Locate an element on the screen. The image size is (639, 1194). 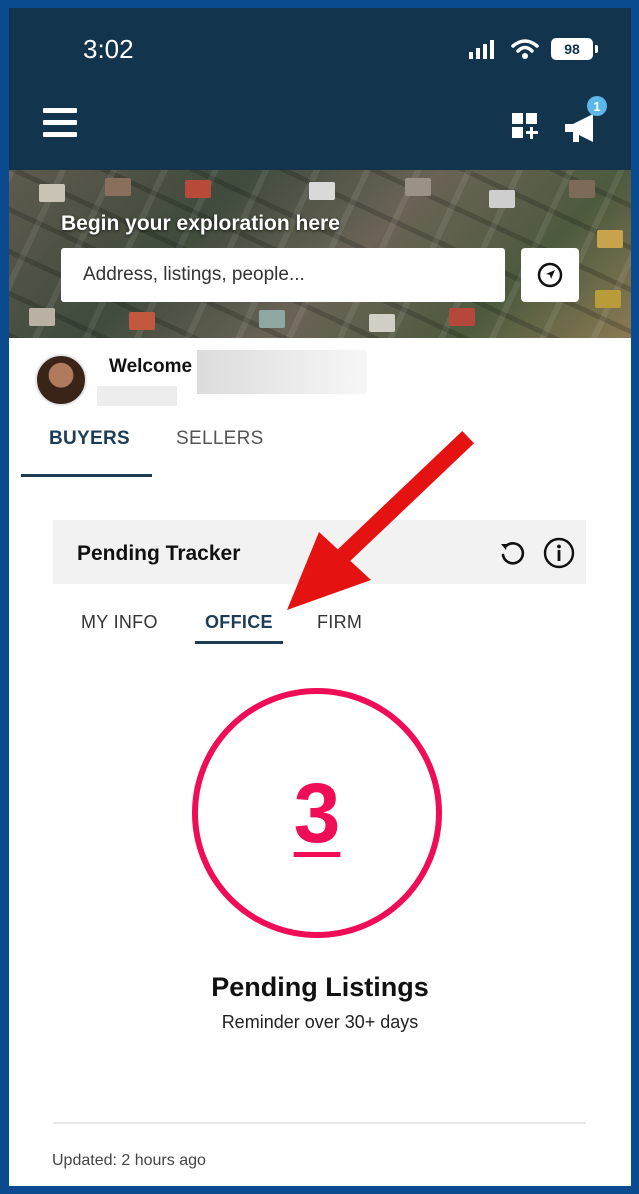
updated-text: Updated: 2 hours ago is located at coordinates (129, 1160).